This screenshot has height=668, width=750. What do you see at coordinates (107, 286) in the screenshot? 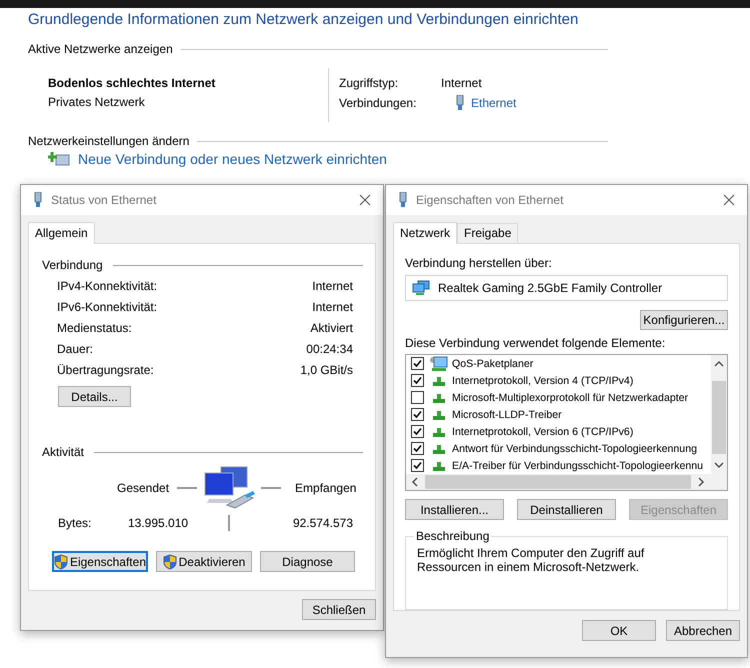
I see `field-label: IPv4-Konnektivität:` at bounding box center [107, 286].